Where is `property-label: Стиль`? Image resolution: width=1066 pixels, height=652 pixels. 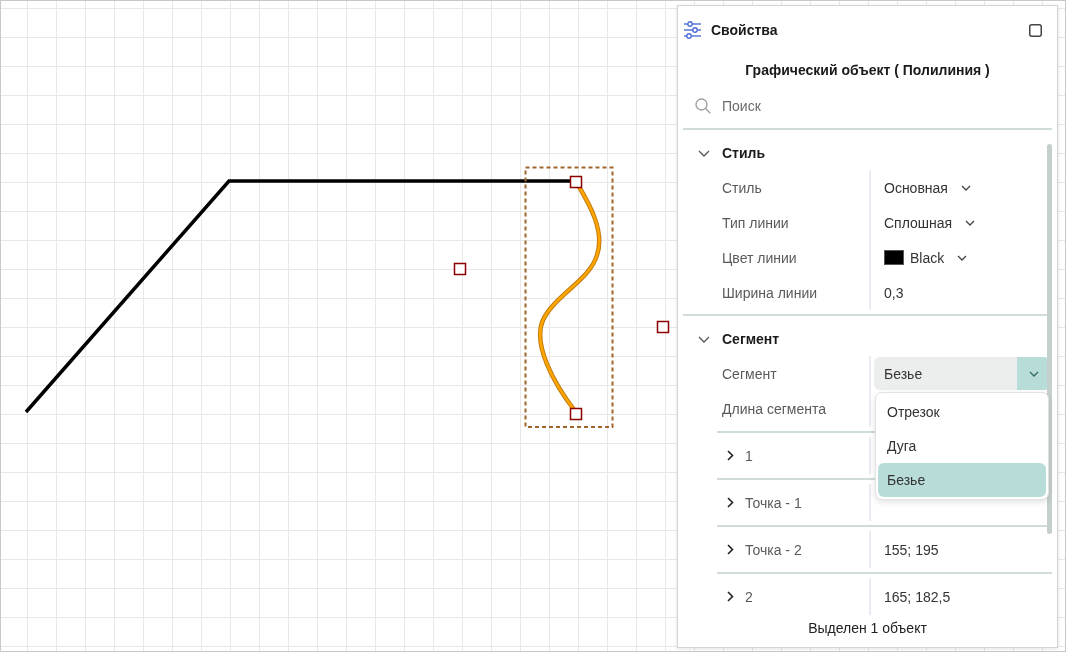
property-label: Стиль is located at coordinates (742, 188).